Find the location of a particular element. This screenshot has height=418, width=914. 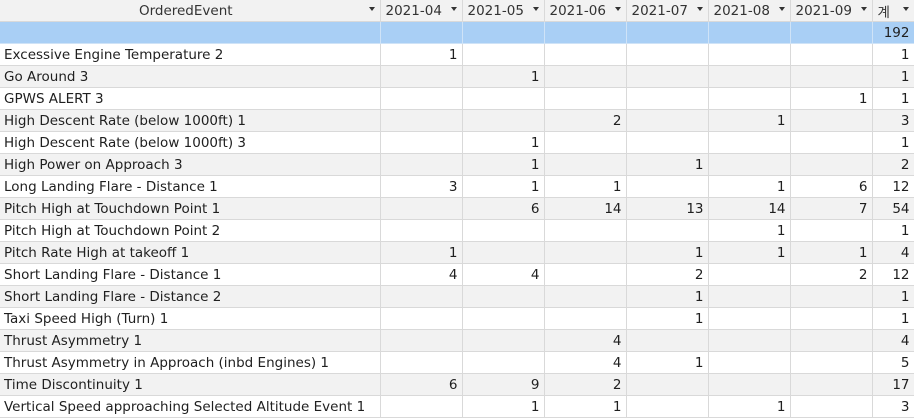

table-row: Long Landing Flare - Distance 1 3 1 1 1 6 12 is located at coordinates (457, 186).